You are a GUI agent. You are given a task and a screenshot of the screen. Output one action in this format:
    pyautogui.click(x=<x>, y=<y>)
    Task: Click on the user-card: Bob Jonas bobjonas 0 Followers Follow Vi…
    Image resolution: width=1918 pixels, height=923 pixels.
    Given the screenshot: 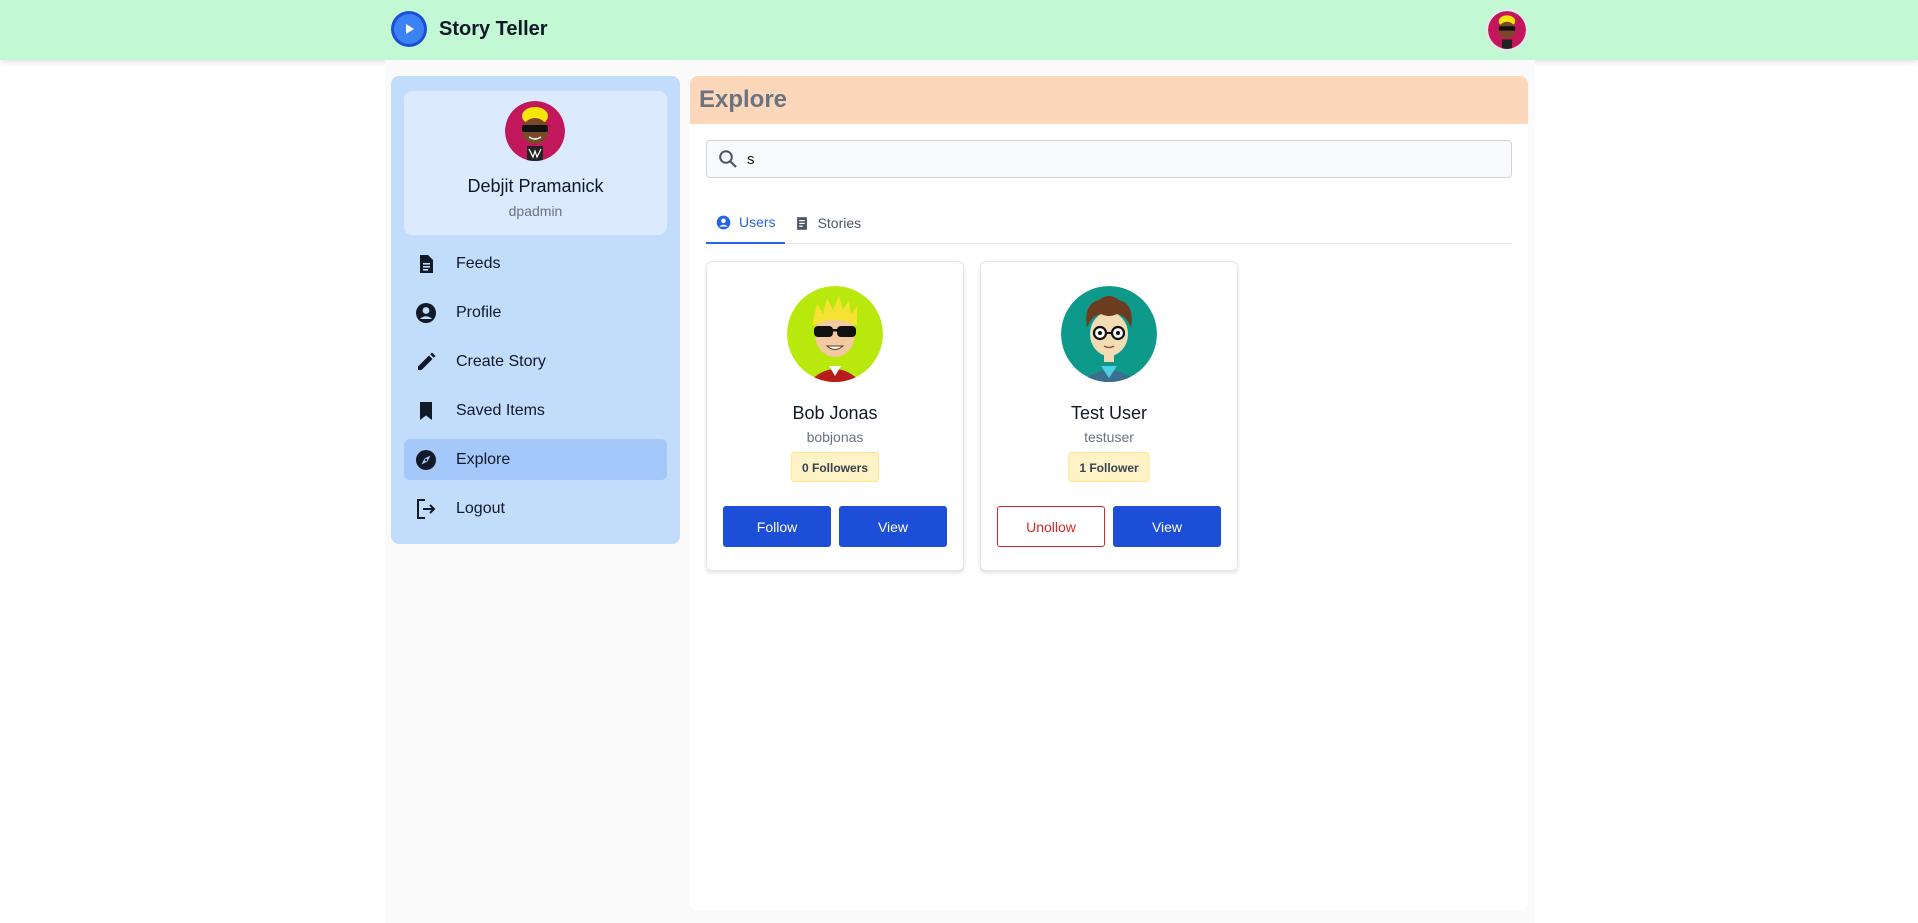 What is the action you would take?
    pyautogui.click(x=835, y=416)
    